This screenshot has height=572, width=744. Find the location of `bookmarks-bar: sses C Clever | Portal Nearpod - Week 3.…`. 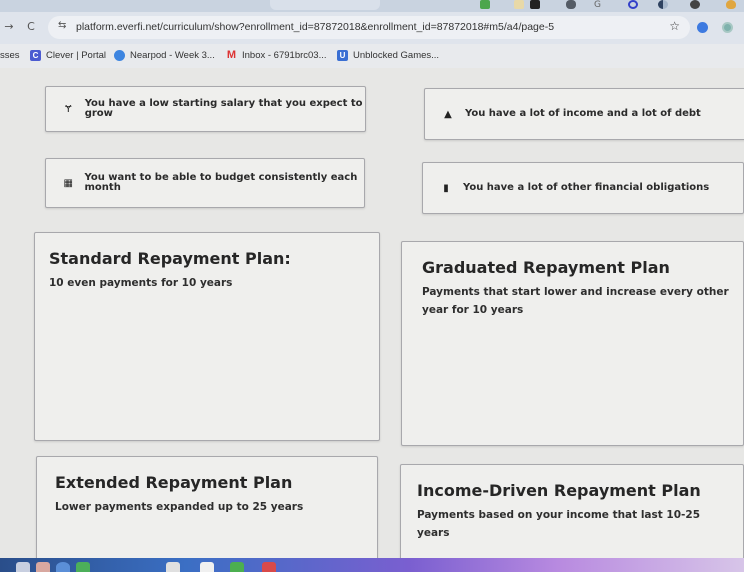

bookmarks-bar: sses C Clever | Portal Nearpod - Week 3.… is located at coordinates (372, 56).